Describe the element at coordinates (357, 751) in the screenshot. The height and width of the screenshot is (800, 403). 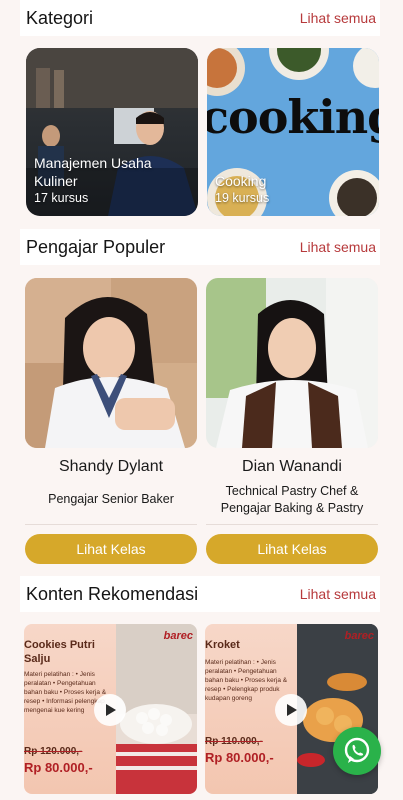
I see `whatsapp-icon` at that location.